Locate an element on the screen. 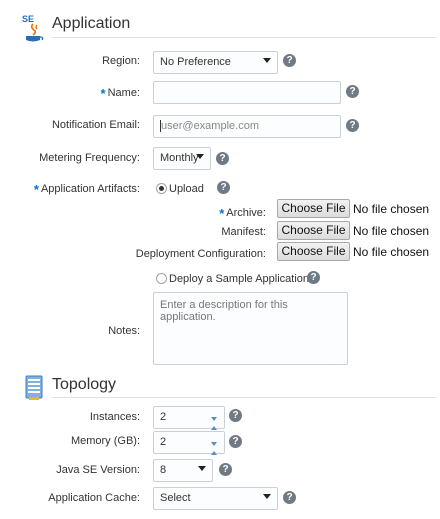  region-label: Region: is located at coordinates (121, 61).